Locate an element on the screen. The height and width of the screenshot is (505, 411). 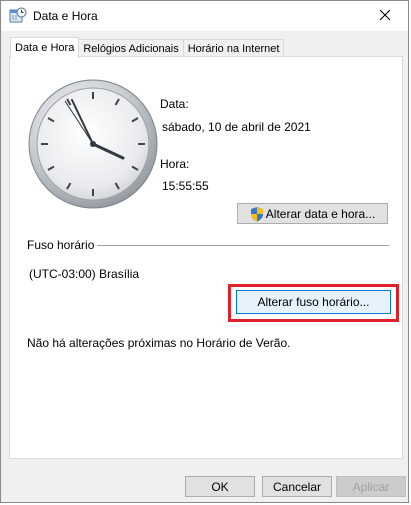
time-label: Hora: is located at coordinates (175, 164).